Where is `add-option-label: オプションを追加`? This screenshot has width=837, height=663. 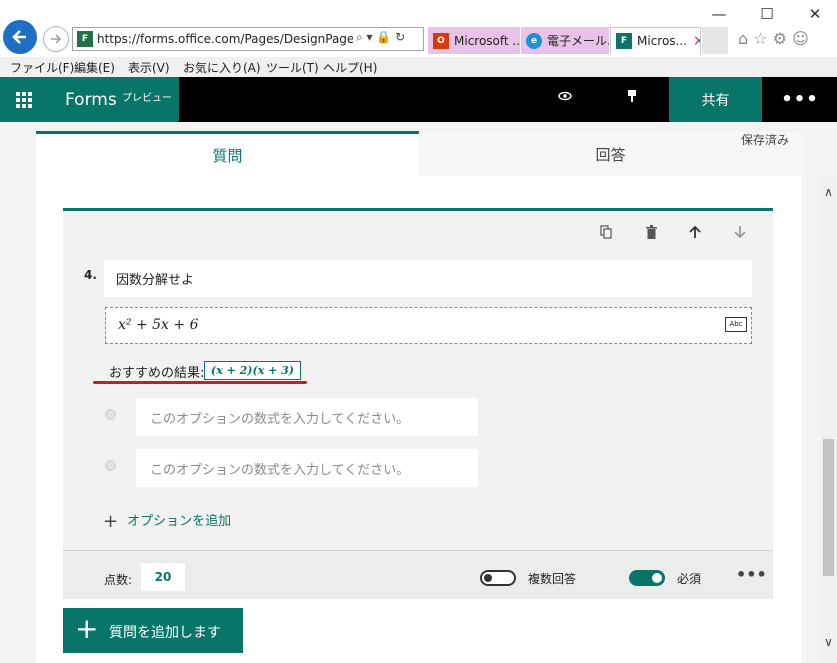
add-option-label: オプションを追加 is located at coordinates (179, 521).